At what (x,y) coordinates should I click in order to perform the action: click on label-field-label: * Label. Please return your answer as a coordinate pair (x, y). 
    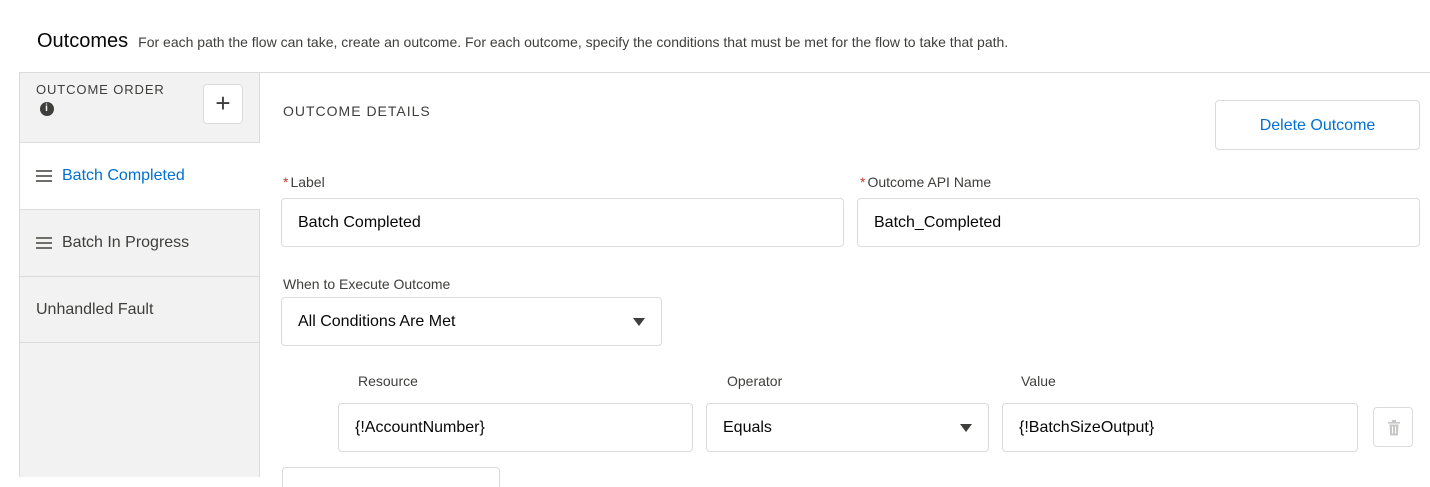
    Looking at the image, I should click on (304, 182).